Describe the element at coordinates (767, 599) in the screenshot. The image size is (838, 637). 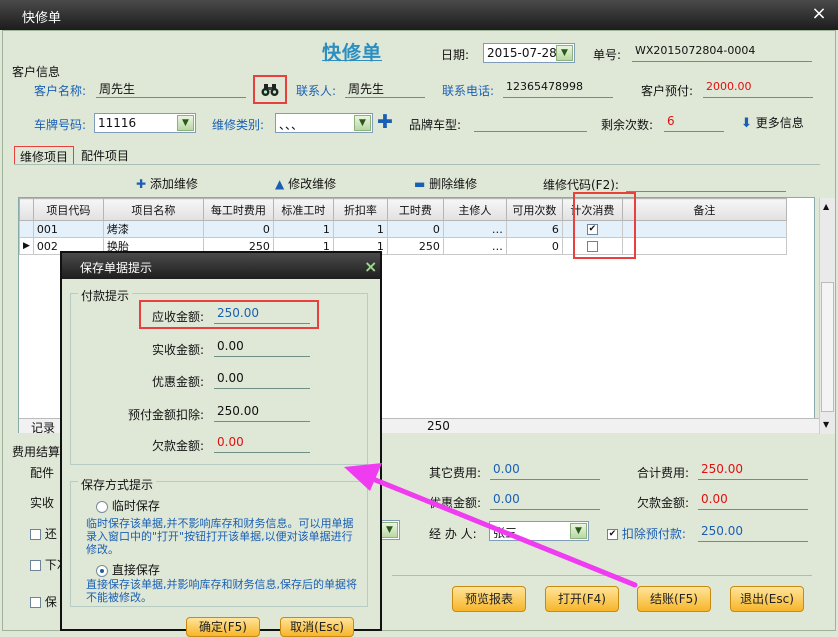
I see `exit-button: 退出(Esc)` at that location.